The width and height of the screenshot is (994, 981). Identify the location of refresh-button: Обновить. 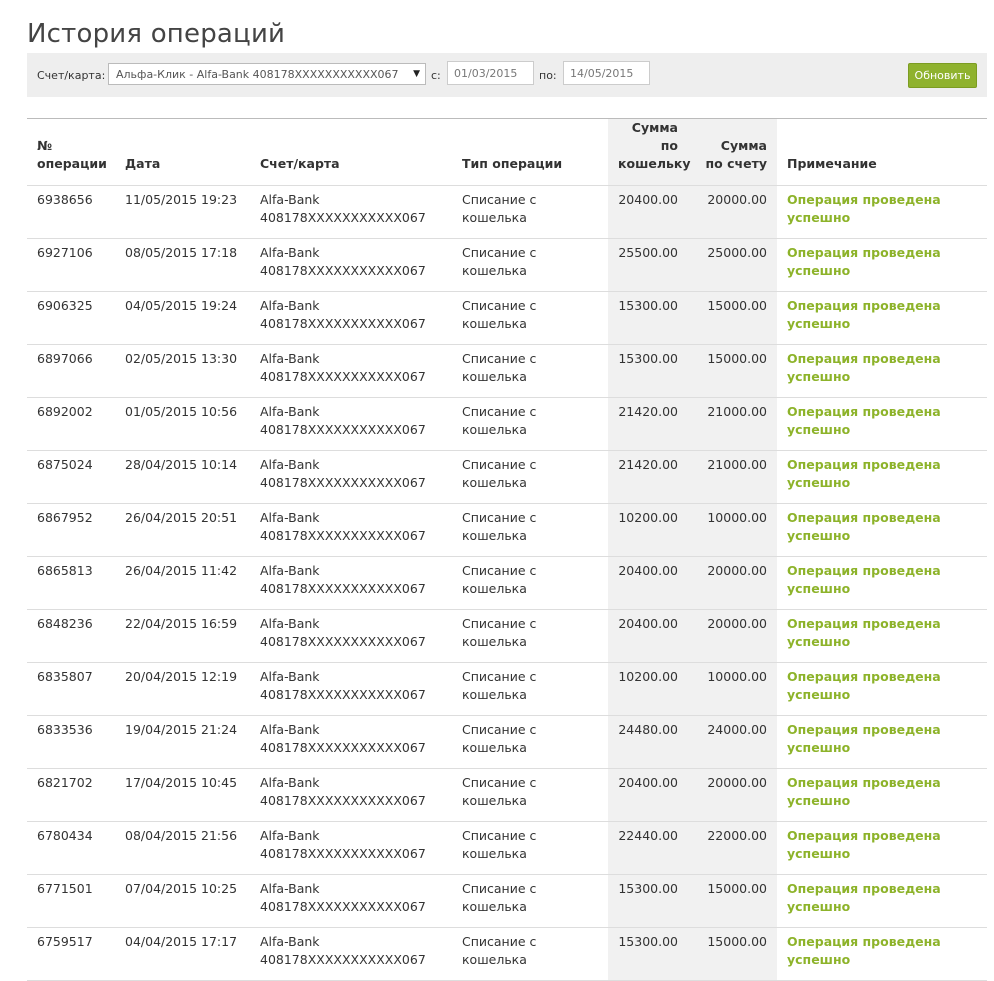
(942, 75).